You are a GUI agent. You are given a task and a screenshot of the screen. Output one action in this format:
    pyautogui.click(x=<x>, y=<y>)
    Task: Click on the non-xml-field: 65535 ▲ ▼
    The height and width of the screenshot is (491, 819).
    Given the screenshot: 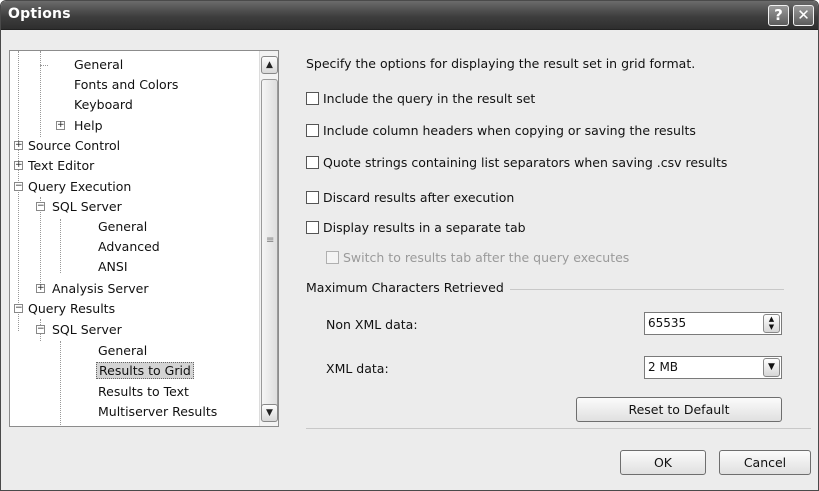 What is the action you would take?
    pyautogui.click(x=713, y=323)
    